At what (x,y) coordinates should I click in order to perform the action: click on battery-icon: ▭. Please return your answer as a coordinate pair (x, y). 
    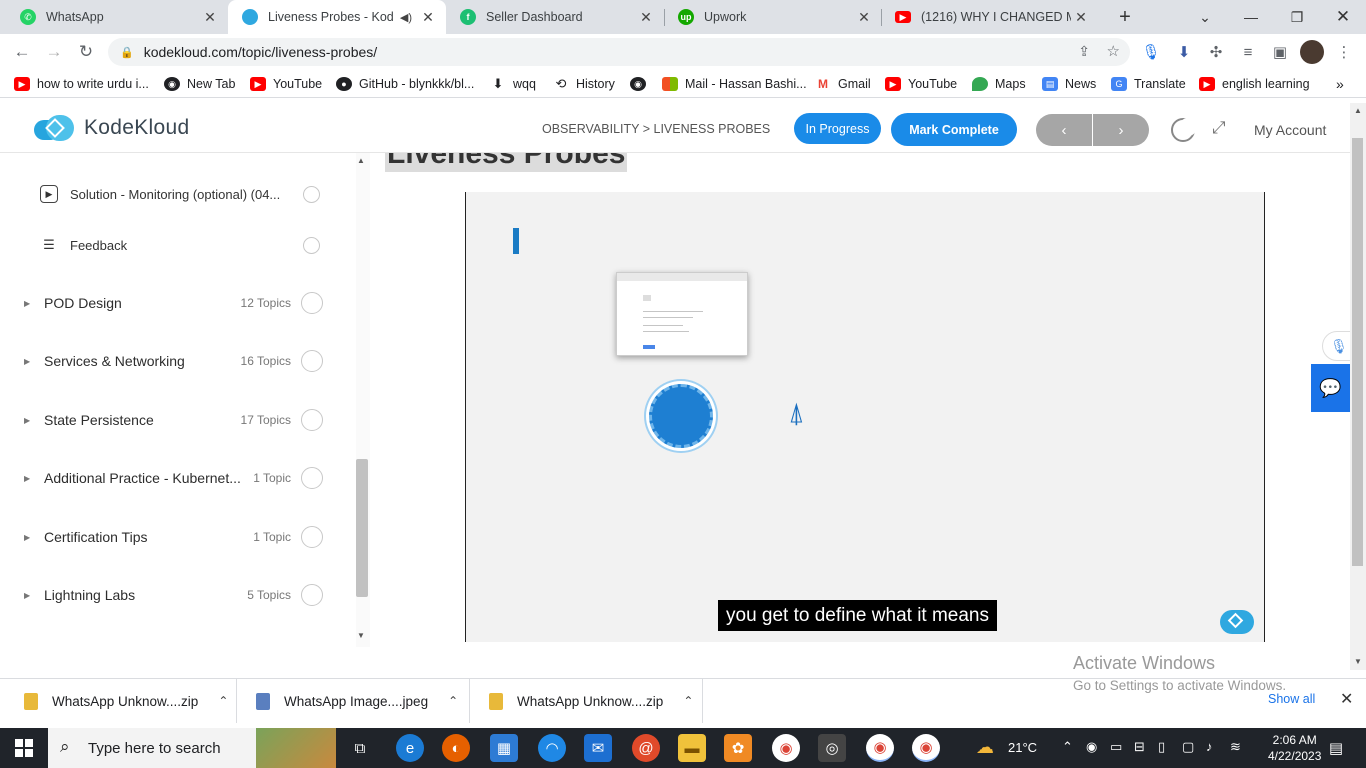
    Looking at the image, I should click on (1116, 747).